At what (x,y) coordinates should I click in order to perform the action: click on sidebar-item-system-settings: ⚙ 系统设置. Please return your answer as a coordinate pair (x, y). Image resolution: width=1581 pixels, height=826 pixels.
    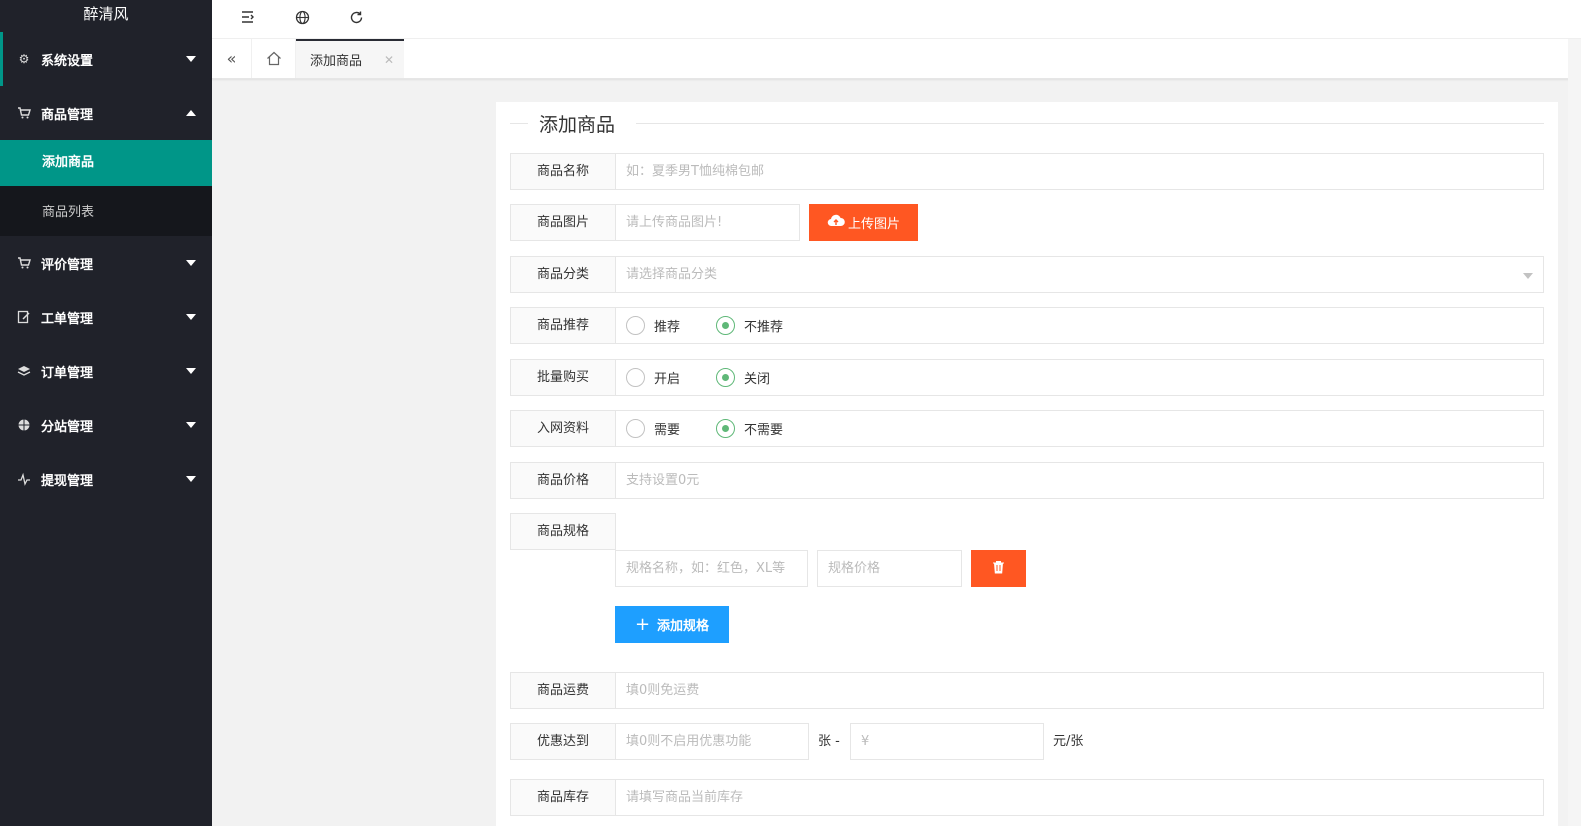
    Looking at the image, I should click on (106, 59).